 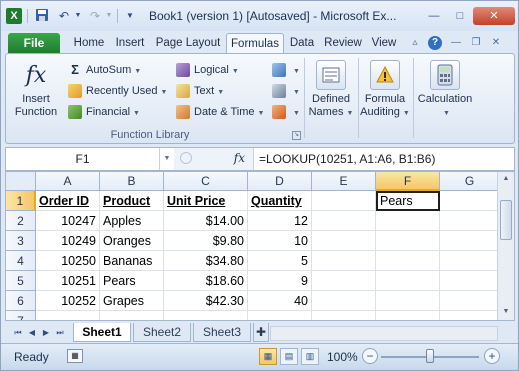 I want to click on cell-a1: Order ID, so click(x=68, y=201).